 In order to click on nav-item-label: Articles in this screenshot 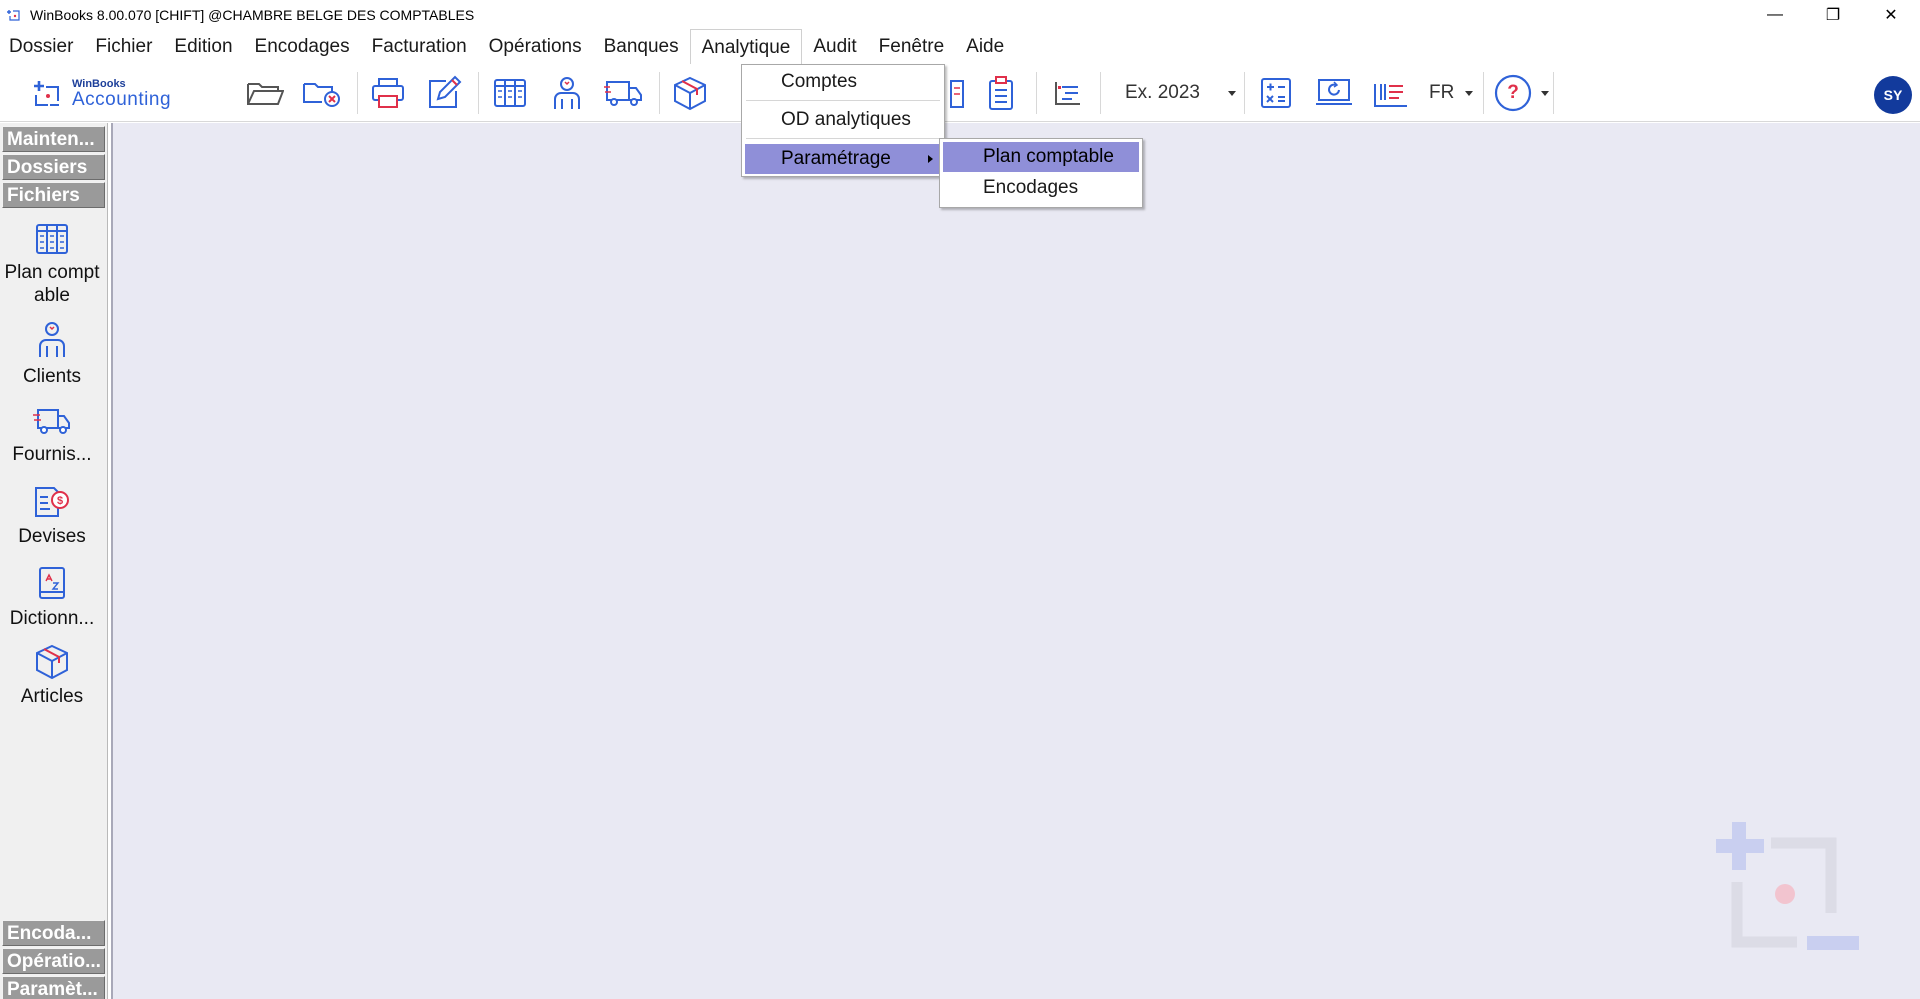, I will do `click(52, 696)`.